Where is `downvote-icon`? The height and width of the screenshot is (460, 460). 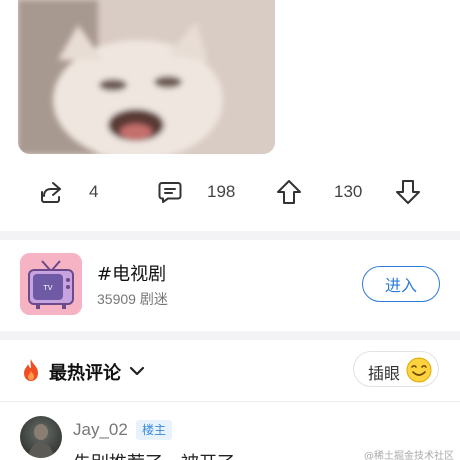 downvote-icon is located at coordinates (408, 192).